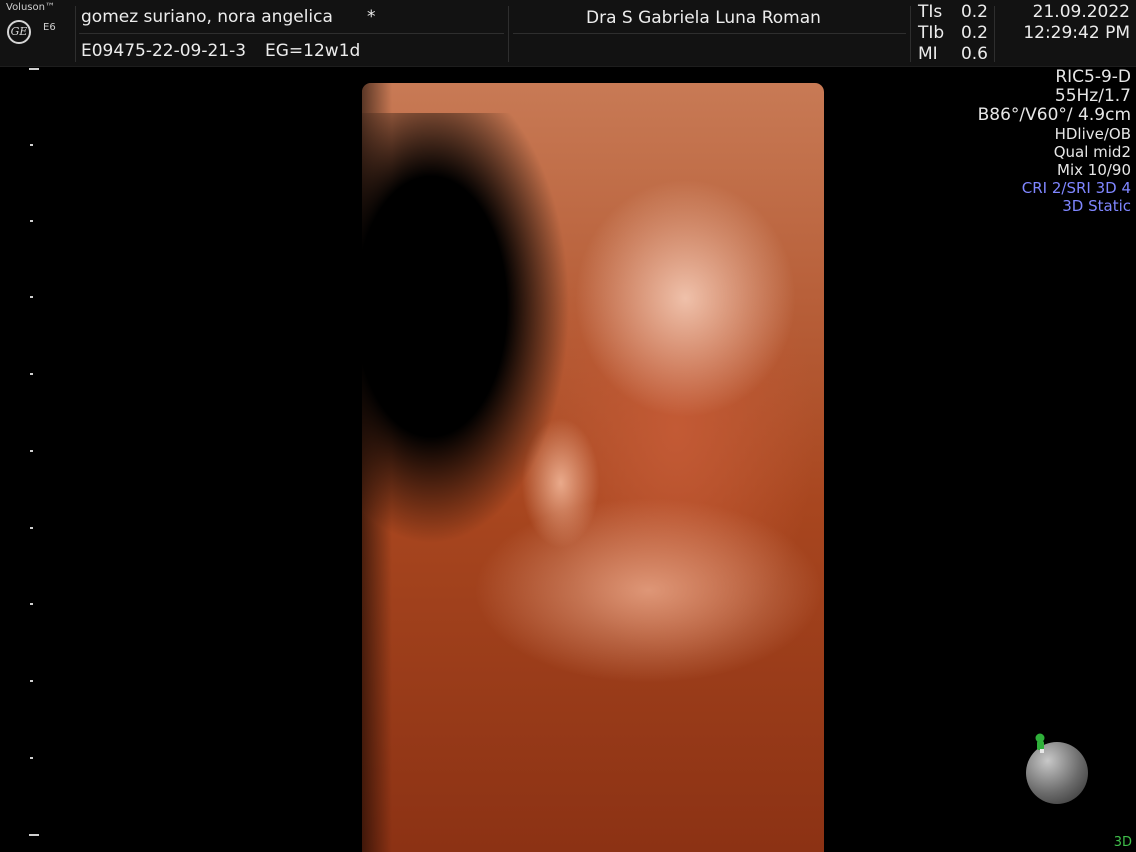  Describe the element at coordinates (930, 12) in the screenshot. I see `index-label: TIs` at that location.